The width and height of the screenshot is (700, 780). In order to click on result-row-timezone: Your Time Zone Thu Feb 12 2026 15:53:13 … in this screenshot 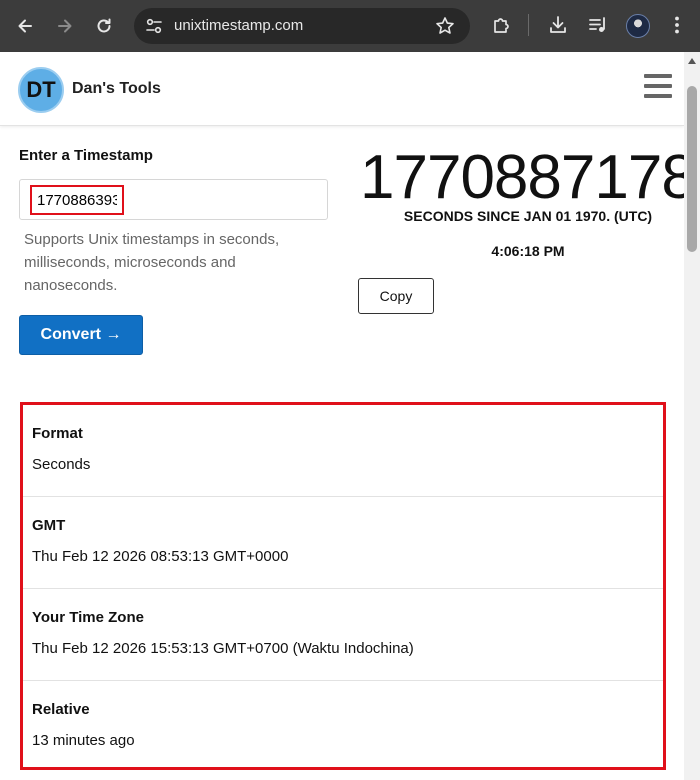, I will do `click(343, 635)`.